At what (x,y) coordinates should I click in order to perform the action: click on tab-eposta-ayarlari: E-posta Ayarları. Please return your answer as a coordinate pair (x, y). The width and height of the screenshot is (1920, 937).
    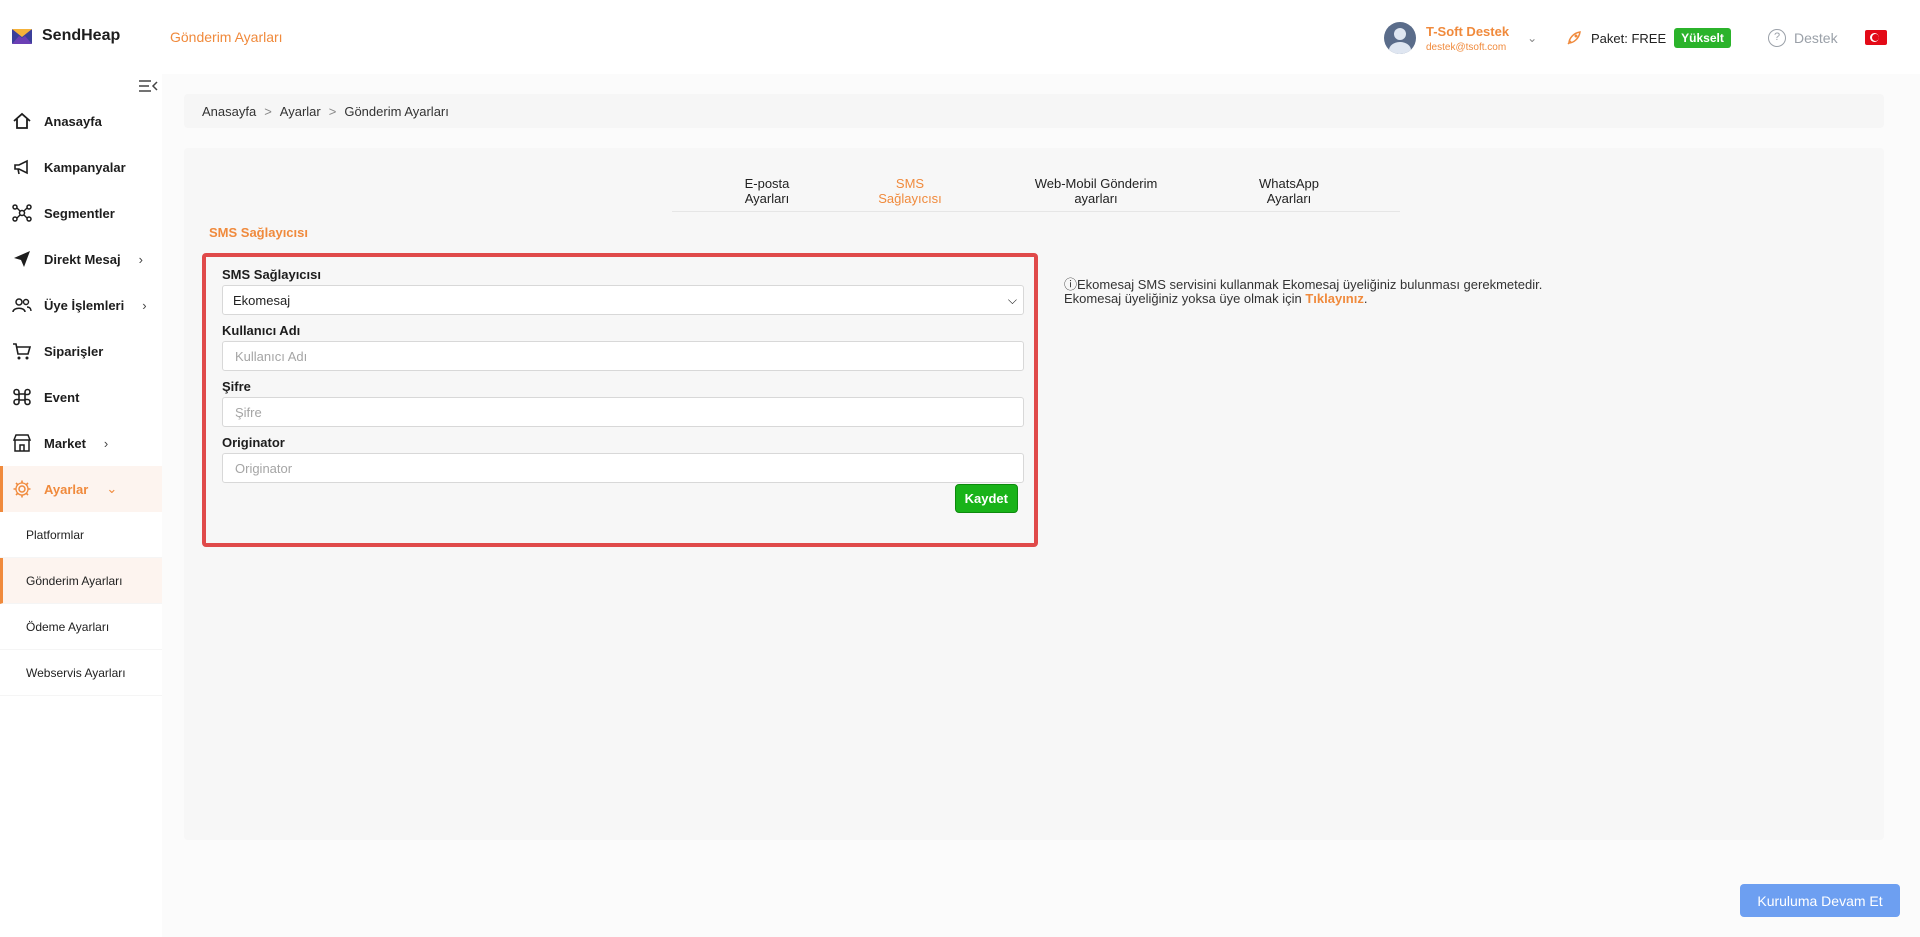
    Looking at the image, I should click on (767, 192).